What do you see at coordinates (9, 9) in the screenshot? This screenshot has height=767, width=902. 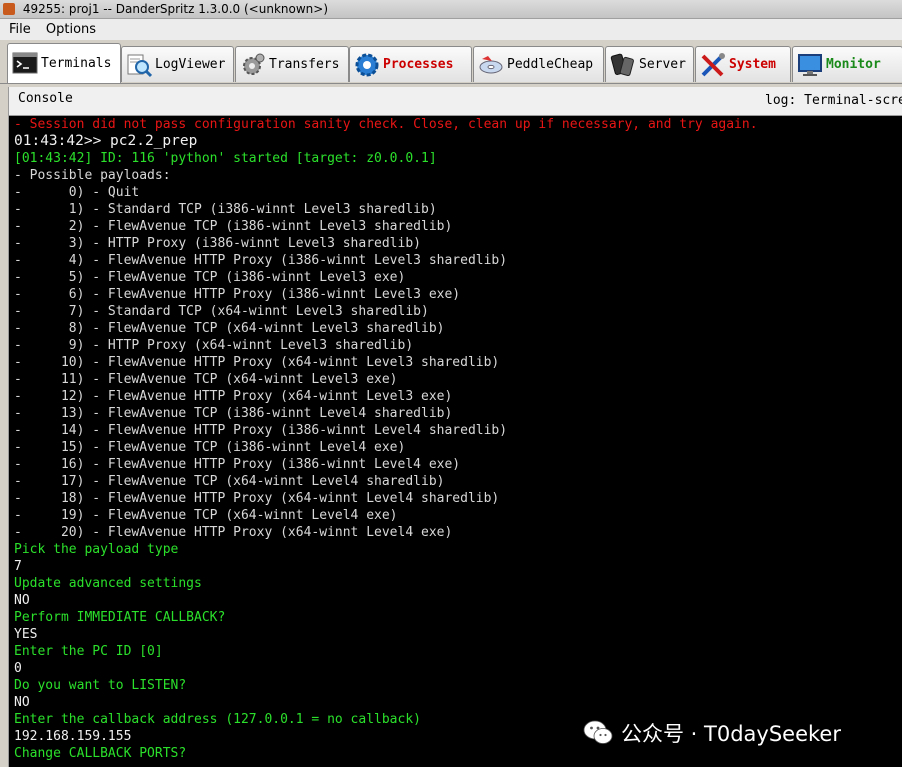 I see `java-app-icon` at bounding box center [9, 9].